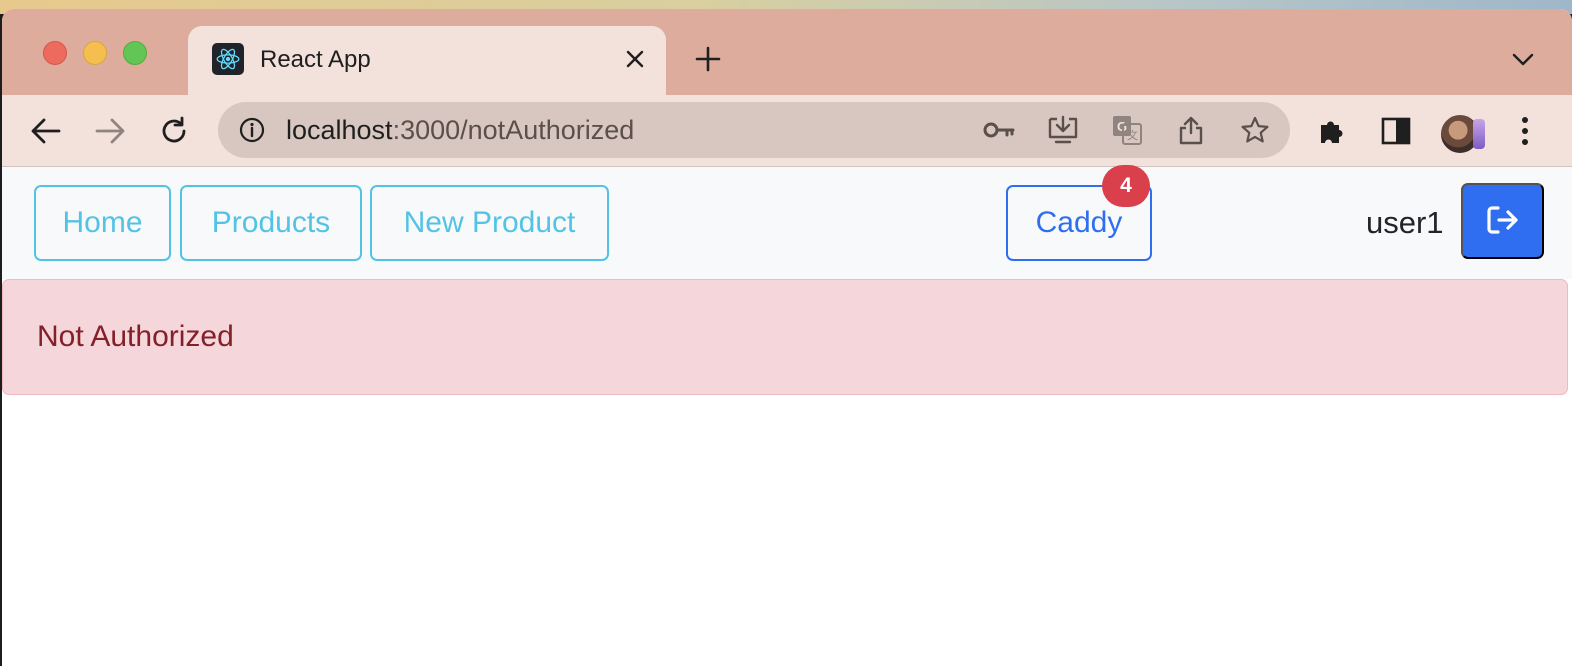 The height and width of the screenshot is (666, 1572). Describe the element at coordinates (787, 52) in the screenshot. I see `tab-strip: React App` at that location.